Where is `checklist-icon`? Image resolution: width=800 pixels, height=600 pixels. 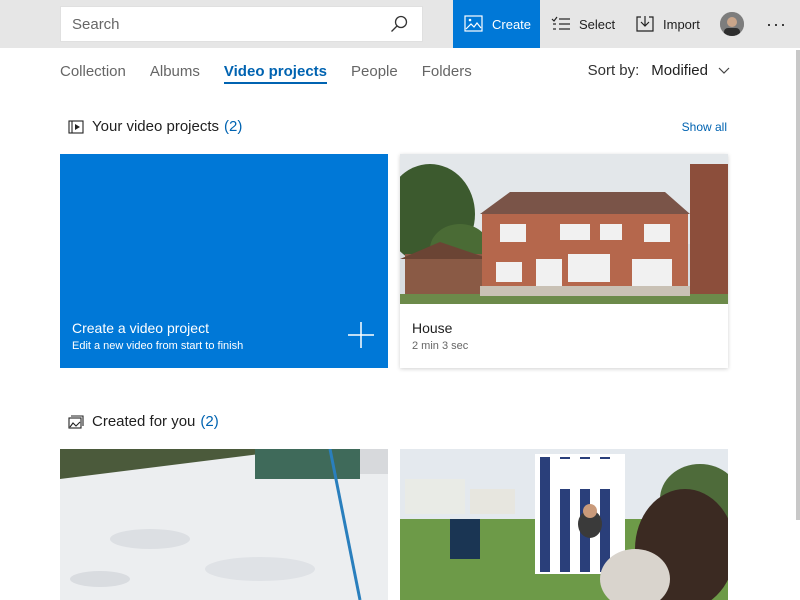
checklist-icon is located at coordinates (560, 23).